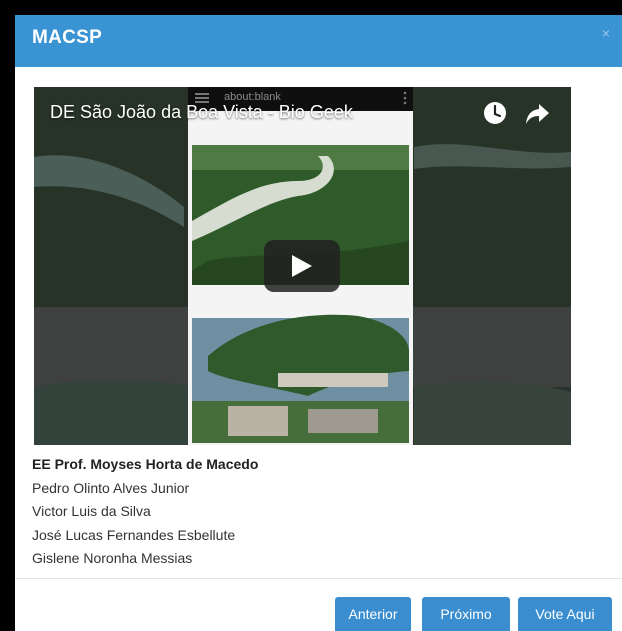  Describe the element at coordinates (67, 37) in the screenshot. I see `modal-title: MACSP` at that location.